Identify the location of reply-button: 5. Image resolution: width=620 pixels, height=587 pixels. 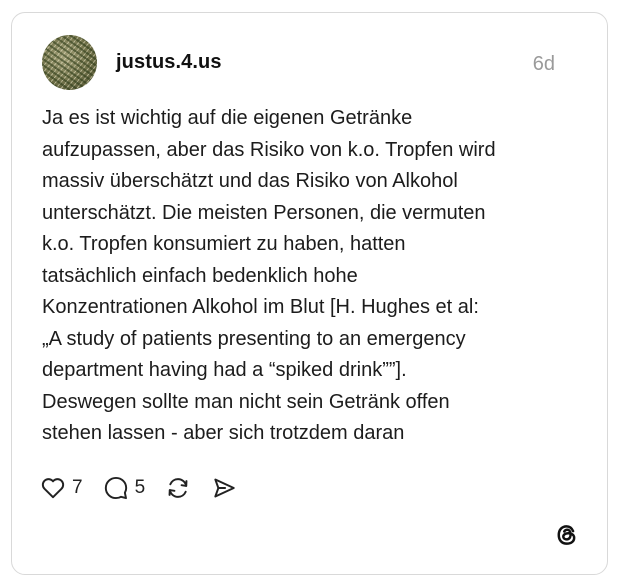
(124, 488).